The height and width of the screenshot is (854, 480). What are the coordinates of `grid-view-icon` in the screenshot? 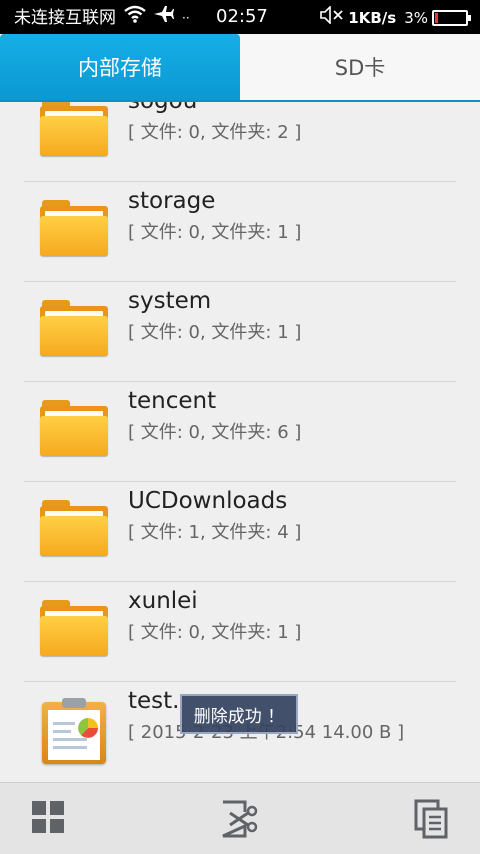 It's located at (50, 819).